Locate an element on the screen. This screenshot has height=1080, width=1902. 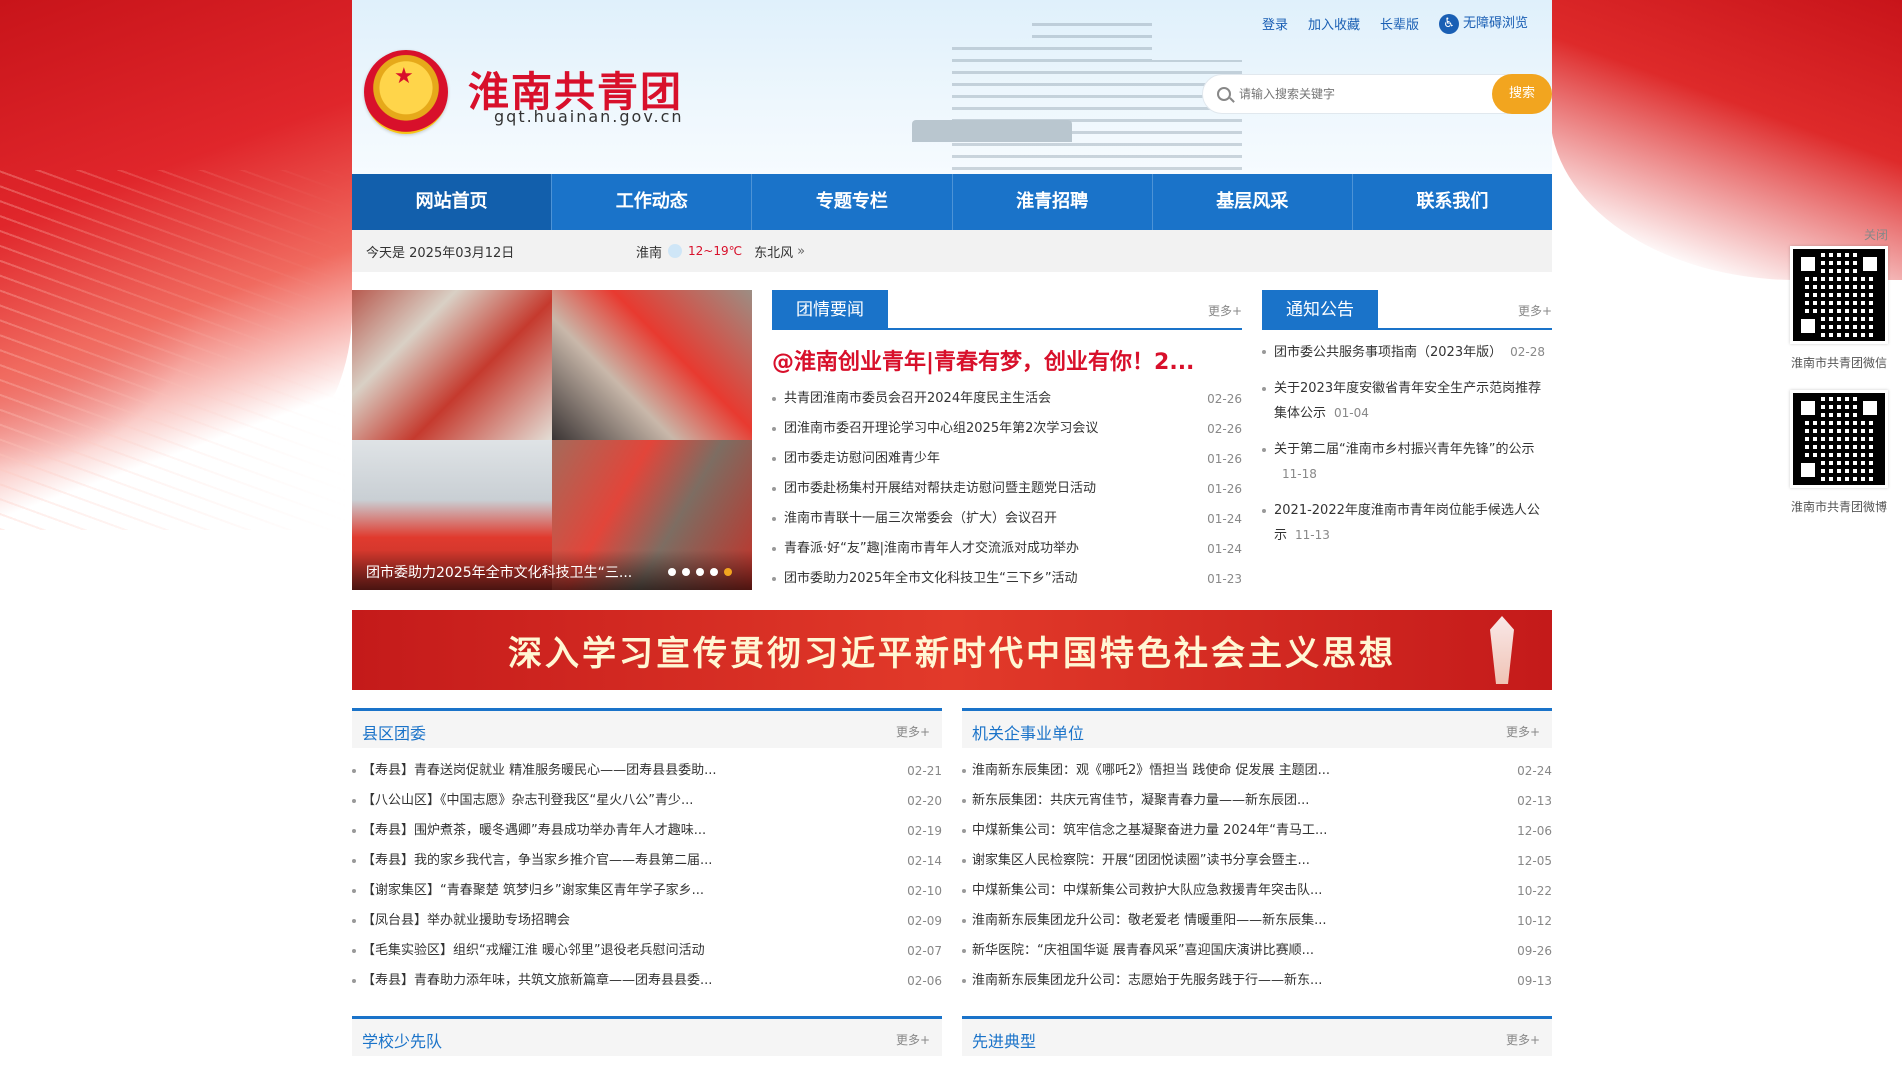
list-item: 中煤新集公司：筑牢信念之基凝聚奋进力量 2024年“青马工... 12-06 is located at coordinates (1257, 831).